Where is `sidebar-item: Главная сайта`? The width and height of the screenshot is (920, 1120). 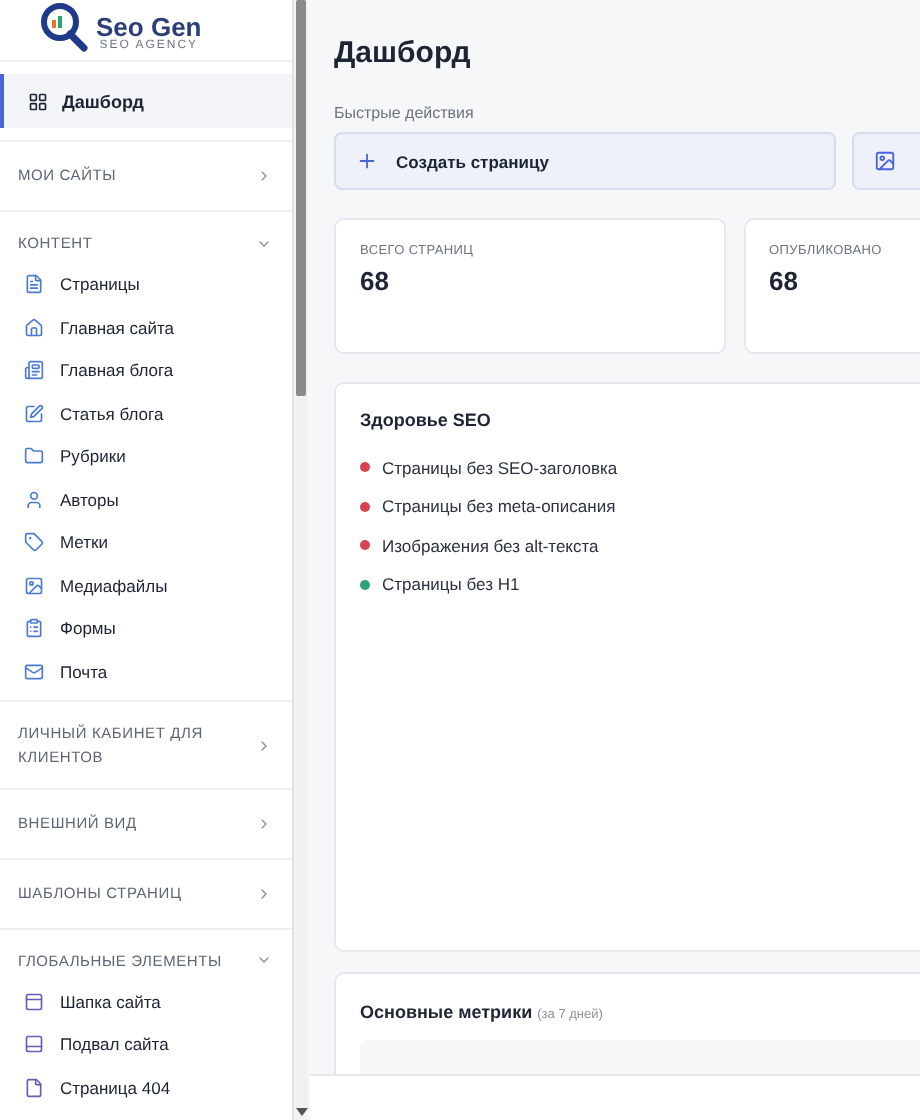 sidebar-item: Главная сайта is located at coordinates (146, 327).